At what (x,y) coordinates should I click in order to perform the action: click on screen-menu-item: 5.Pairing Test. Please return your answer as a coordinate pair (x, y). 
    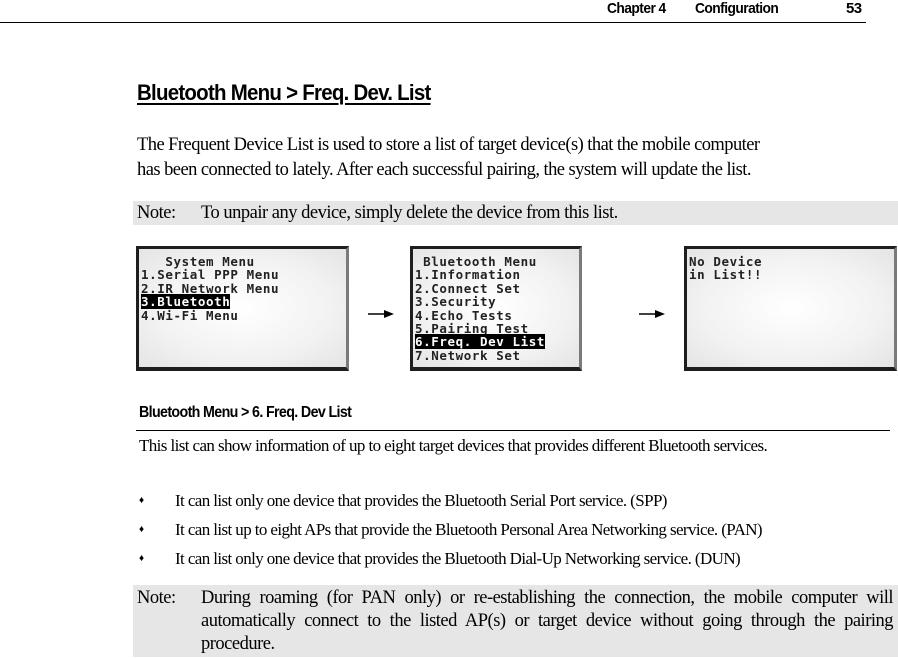
    Looking at the image, I should click on (480, 328).